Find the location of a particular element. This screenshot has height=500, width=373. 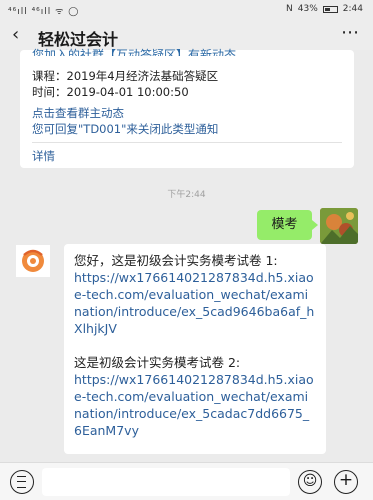

clock: 2:44 is located at coordinates (352, 9).